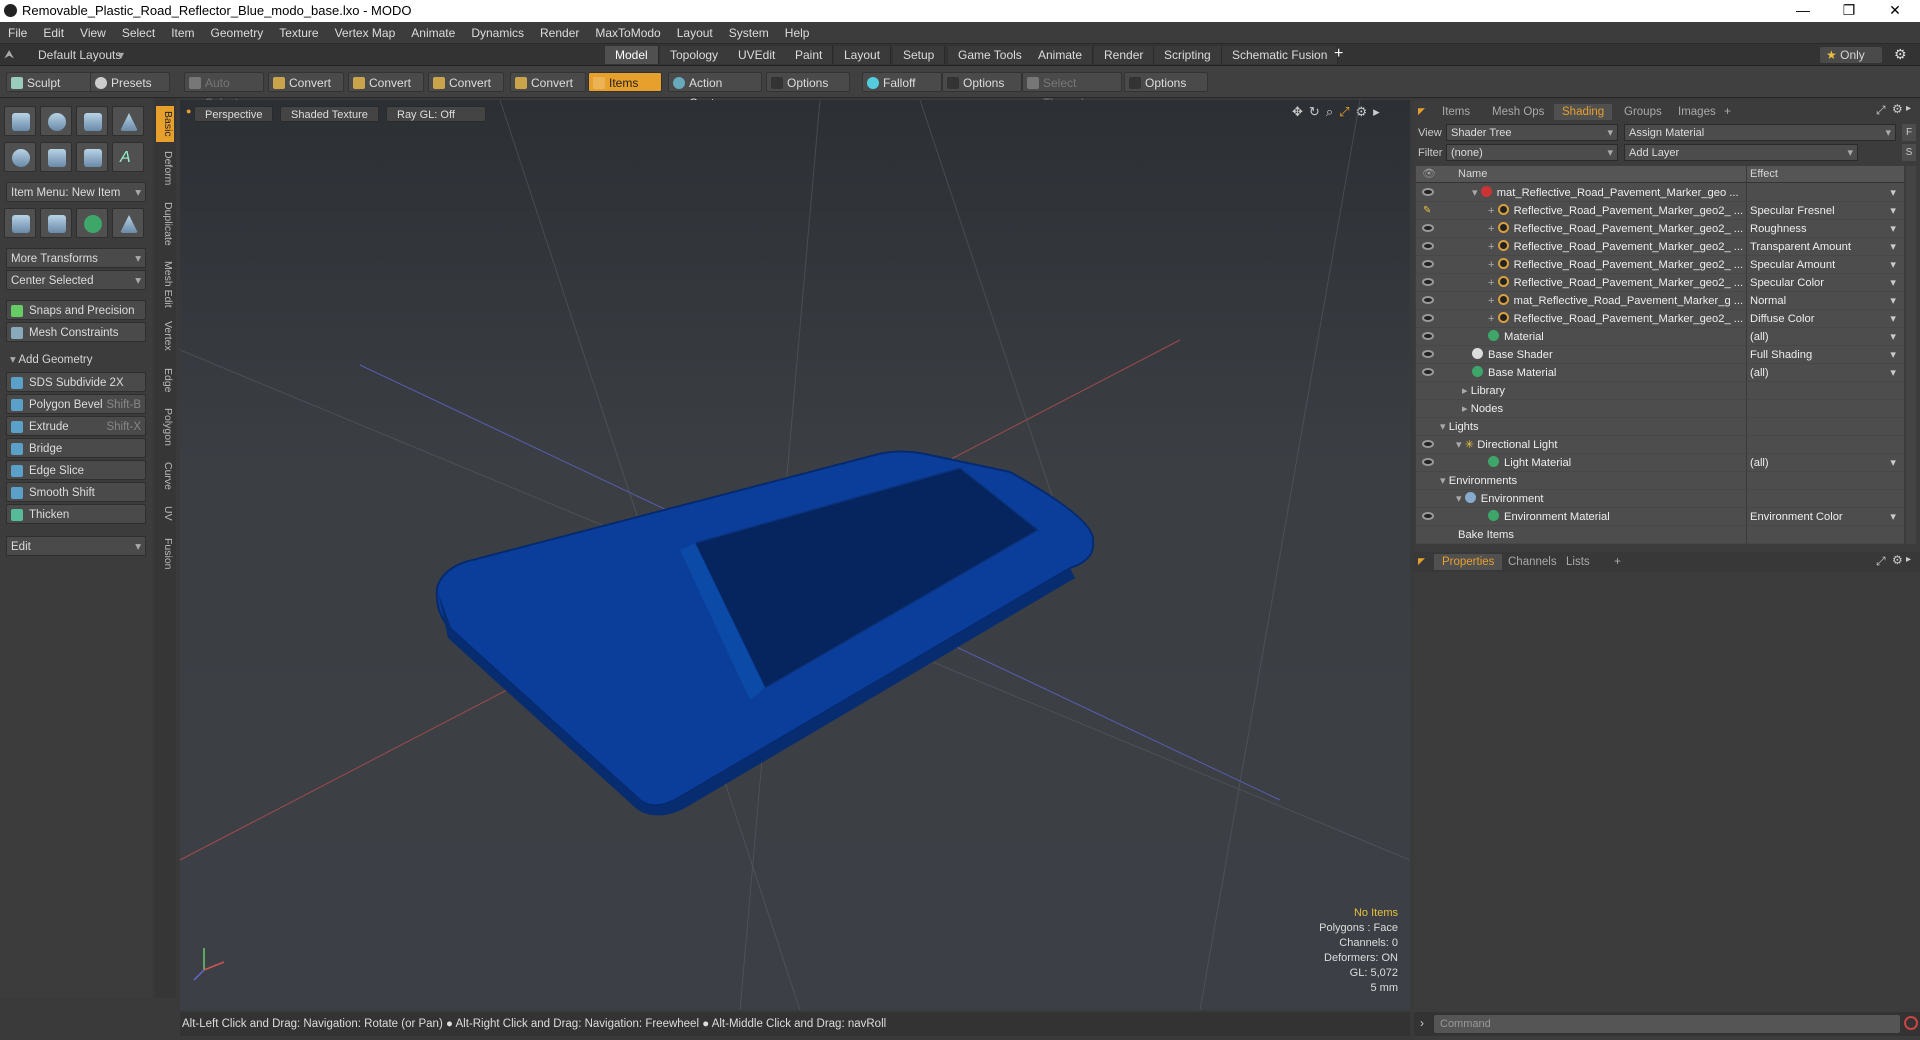 The width and height of the screenshot is (1920, 1040). What do you see at coordinates (1741, 153) in the screenshot?
I see `add-layer-dropdown: Add Layer` at bounding box center [1741, 153].